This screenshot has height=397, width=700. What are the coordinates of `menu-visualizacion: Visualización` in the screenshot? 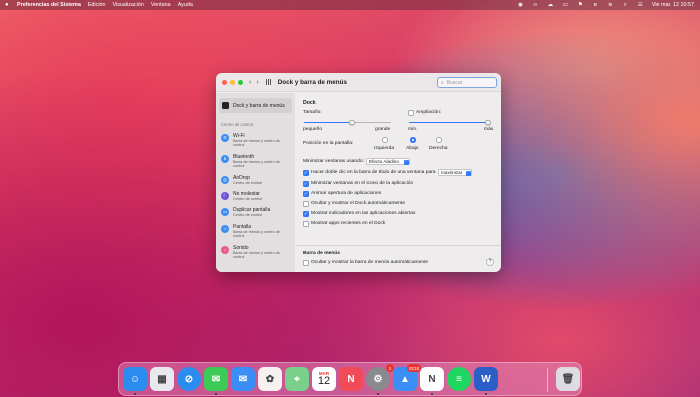 It's located at (128, 5).